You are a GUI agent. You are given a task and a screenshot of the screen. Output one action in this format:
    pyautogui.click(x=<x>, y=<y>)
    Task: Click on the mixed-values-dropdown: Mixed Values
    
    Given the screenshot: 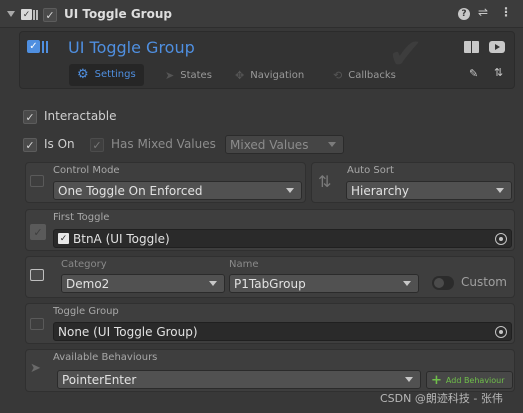 What is the action you would take?
    pyautogui.click(x=284, y=144)
    